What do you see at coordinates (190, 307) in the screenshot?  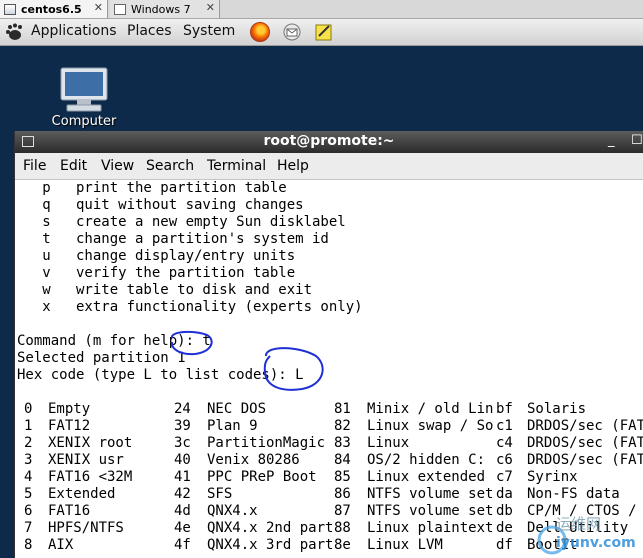 I see `help-line: x extra functionality (experts only)` at bounding box center [190, 307].